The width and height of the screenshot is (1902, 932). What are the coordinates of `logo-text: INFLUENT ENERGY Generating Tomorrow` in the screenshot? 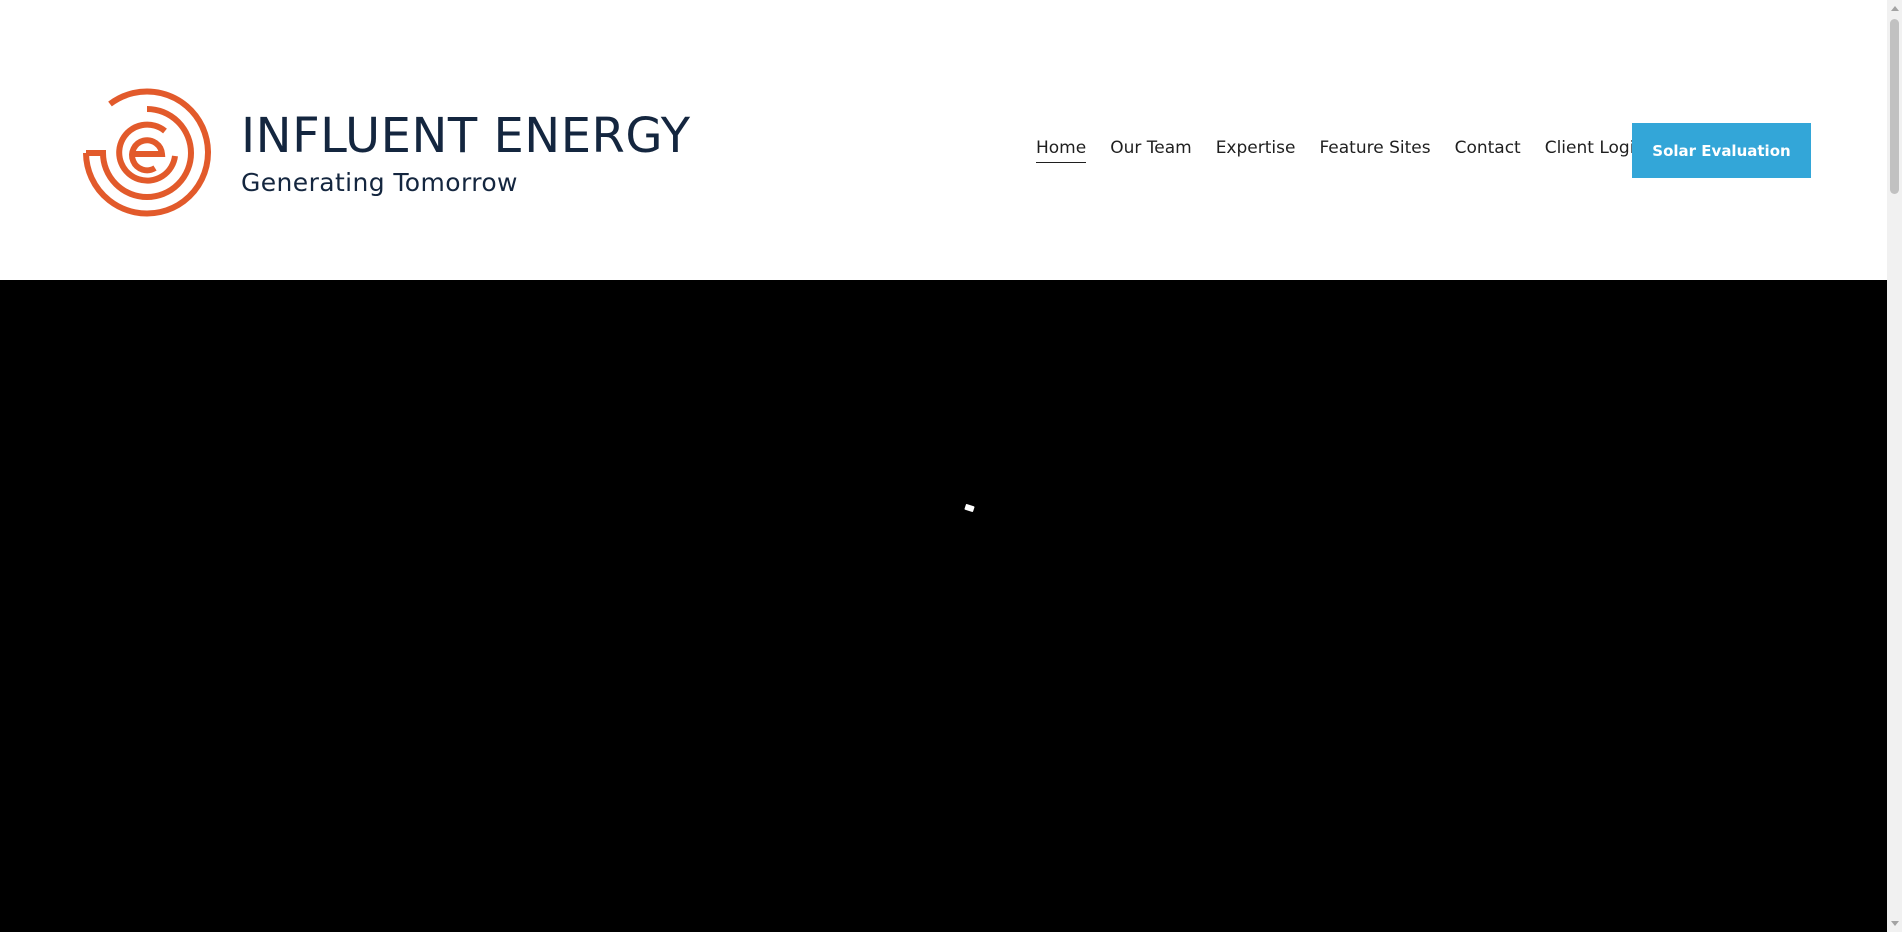 It's located at (466, 153).